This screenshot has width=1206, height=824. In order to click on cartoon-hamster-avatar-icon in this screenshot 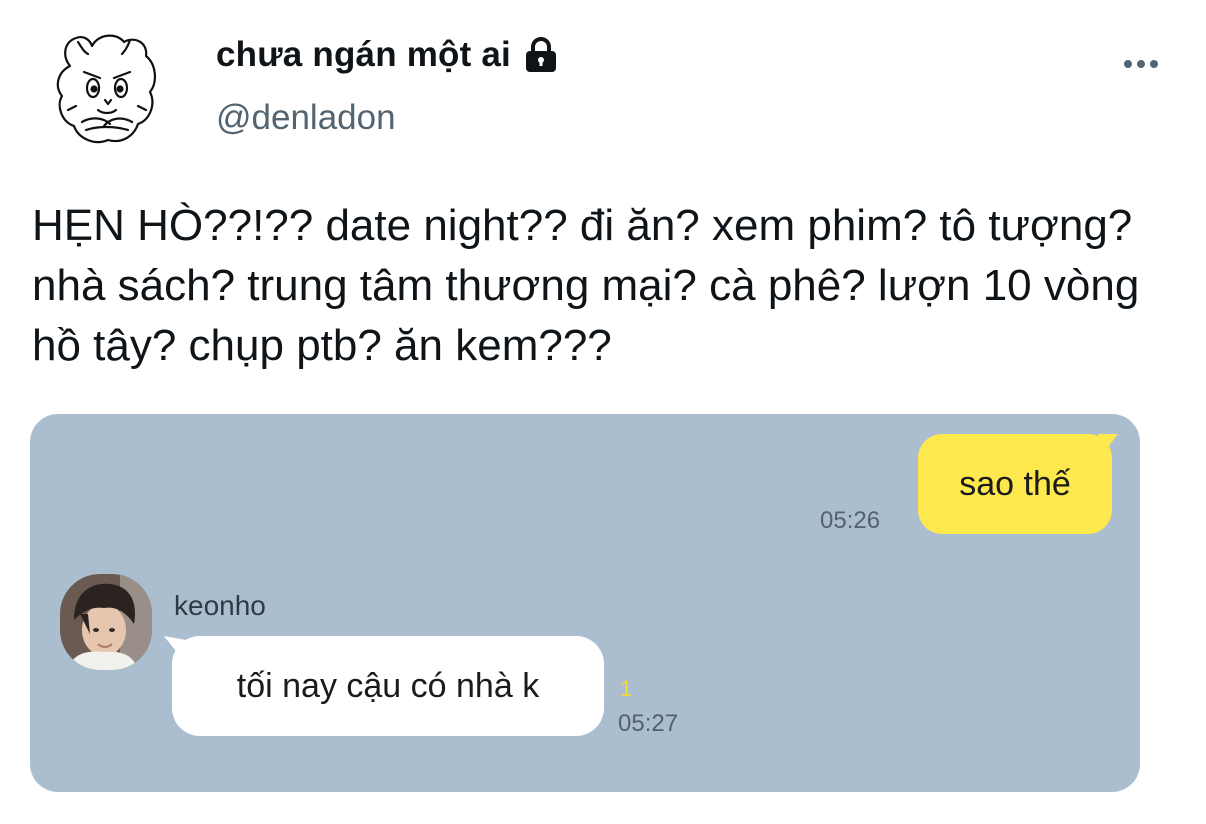, I will do `click(106, 89)`.